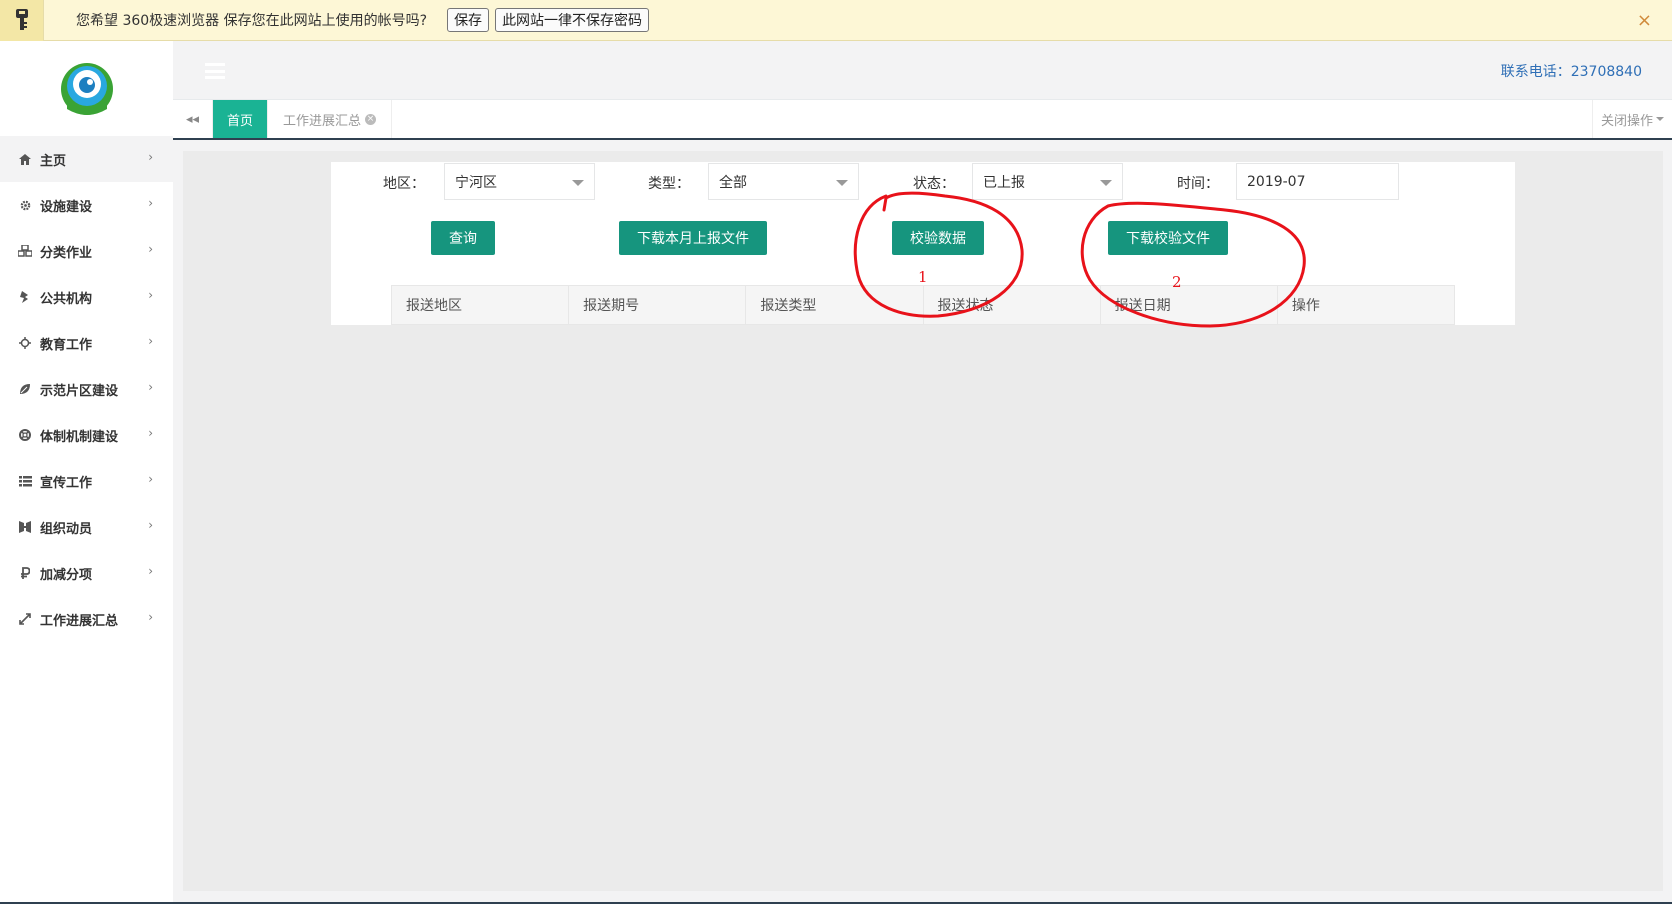 Image resolution: width=1672 pixels, height=904 pixels. I want to click on time-label: 时间：, so click(1198, 184).